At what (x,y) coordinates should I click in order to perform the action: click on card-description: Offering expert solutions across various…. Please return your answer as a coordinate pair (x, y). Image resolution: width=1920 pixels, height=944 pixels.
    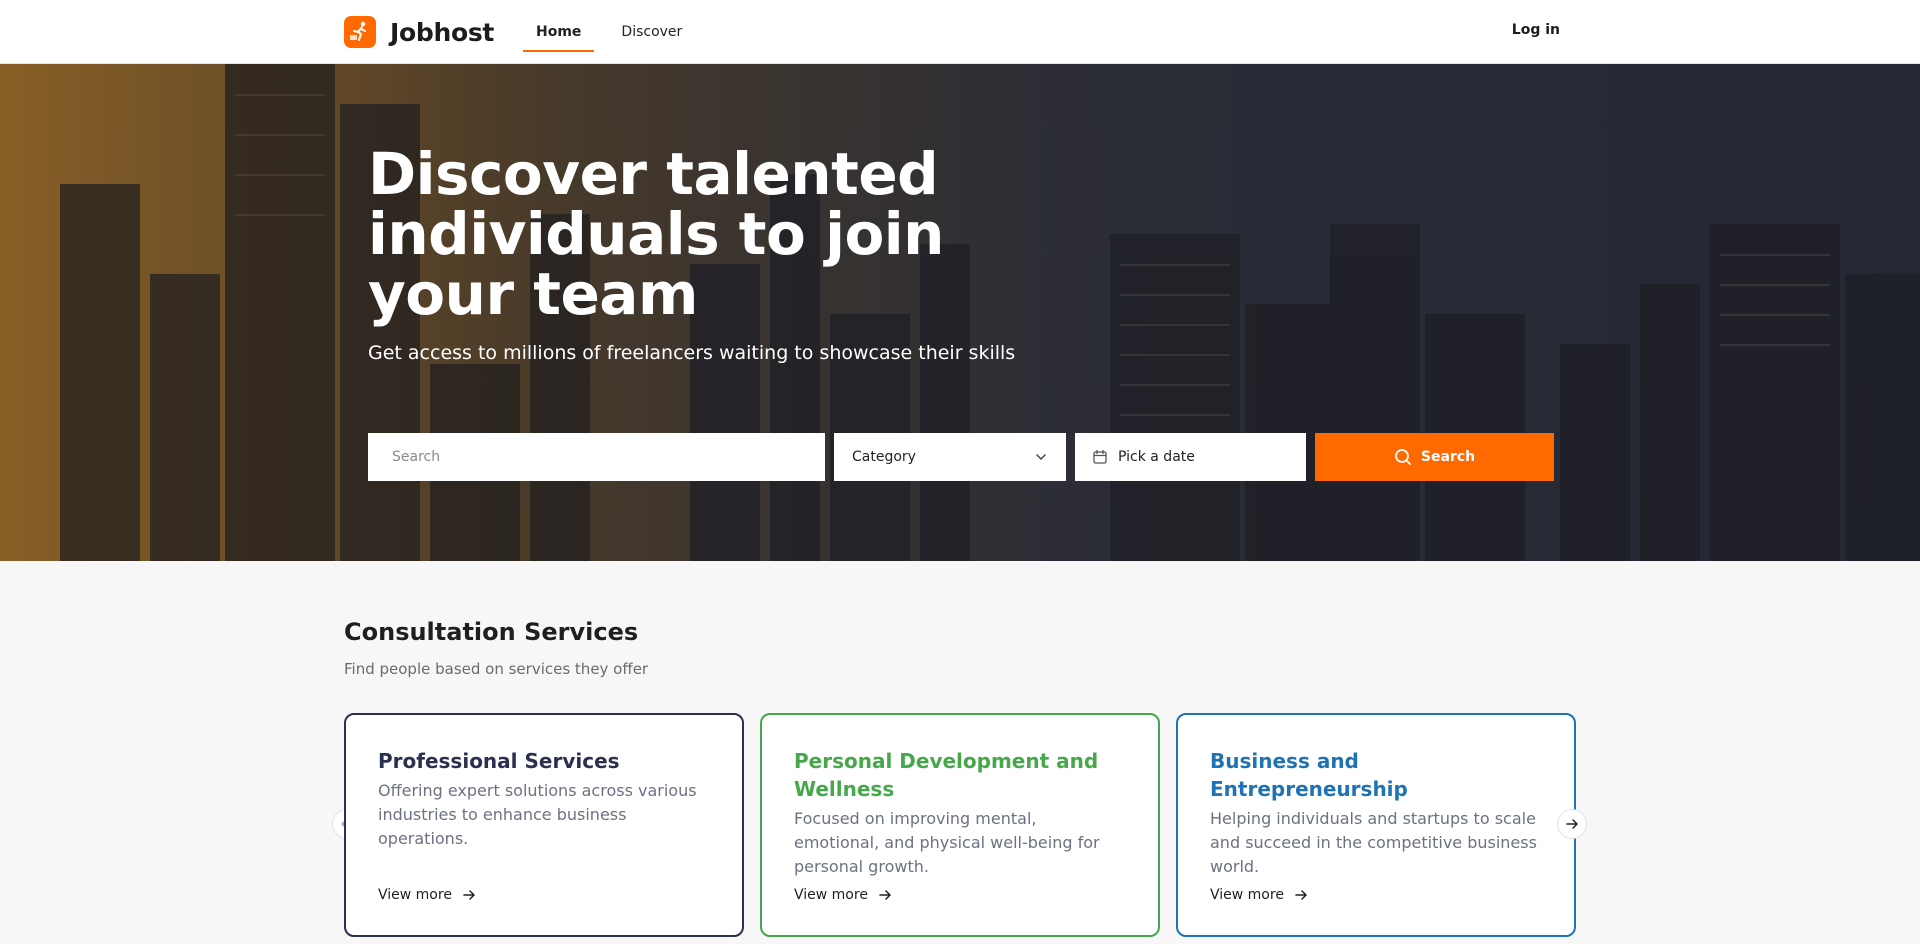
    Looking at the image, I should click on (537, 814).